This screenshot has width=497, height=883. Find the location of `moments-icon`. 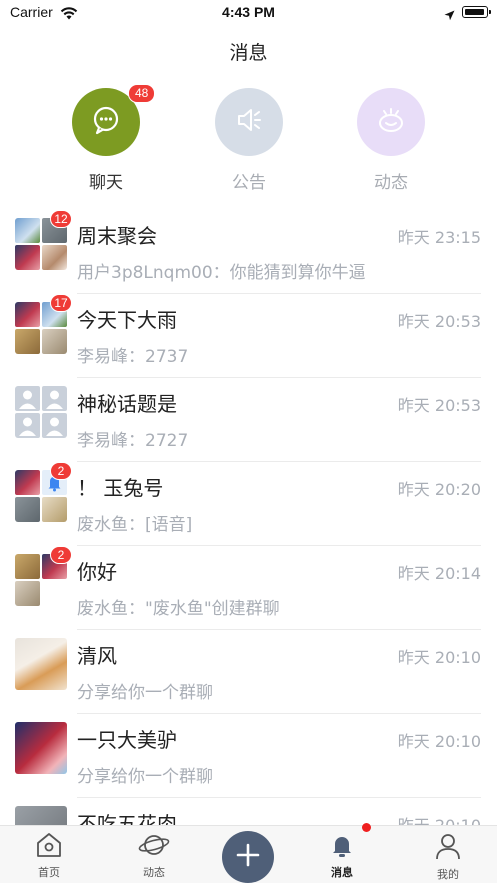

moments-icon is located at coordinates (391, 122).